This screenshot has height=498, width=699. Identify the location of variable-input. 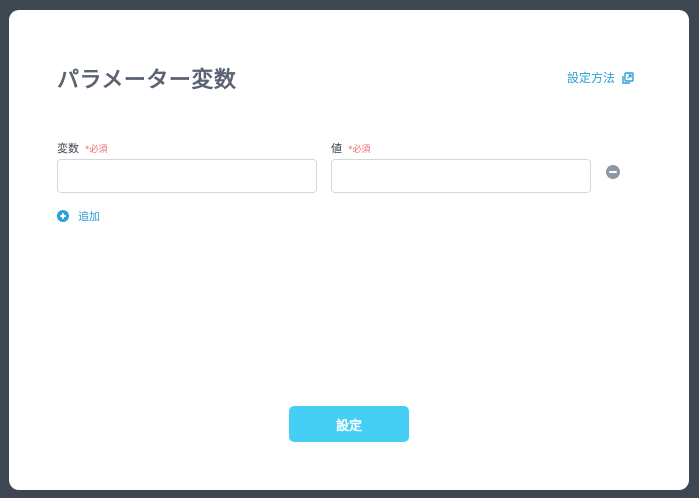
(187, 176).